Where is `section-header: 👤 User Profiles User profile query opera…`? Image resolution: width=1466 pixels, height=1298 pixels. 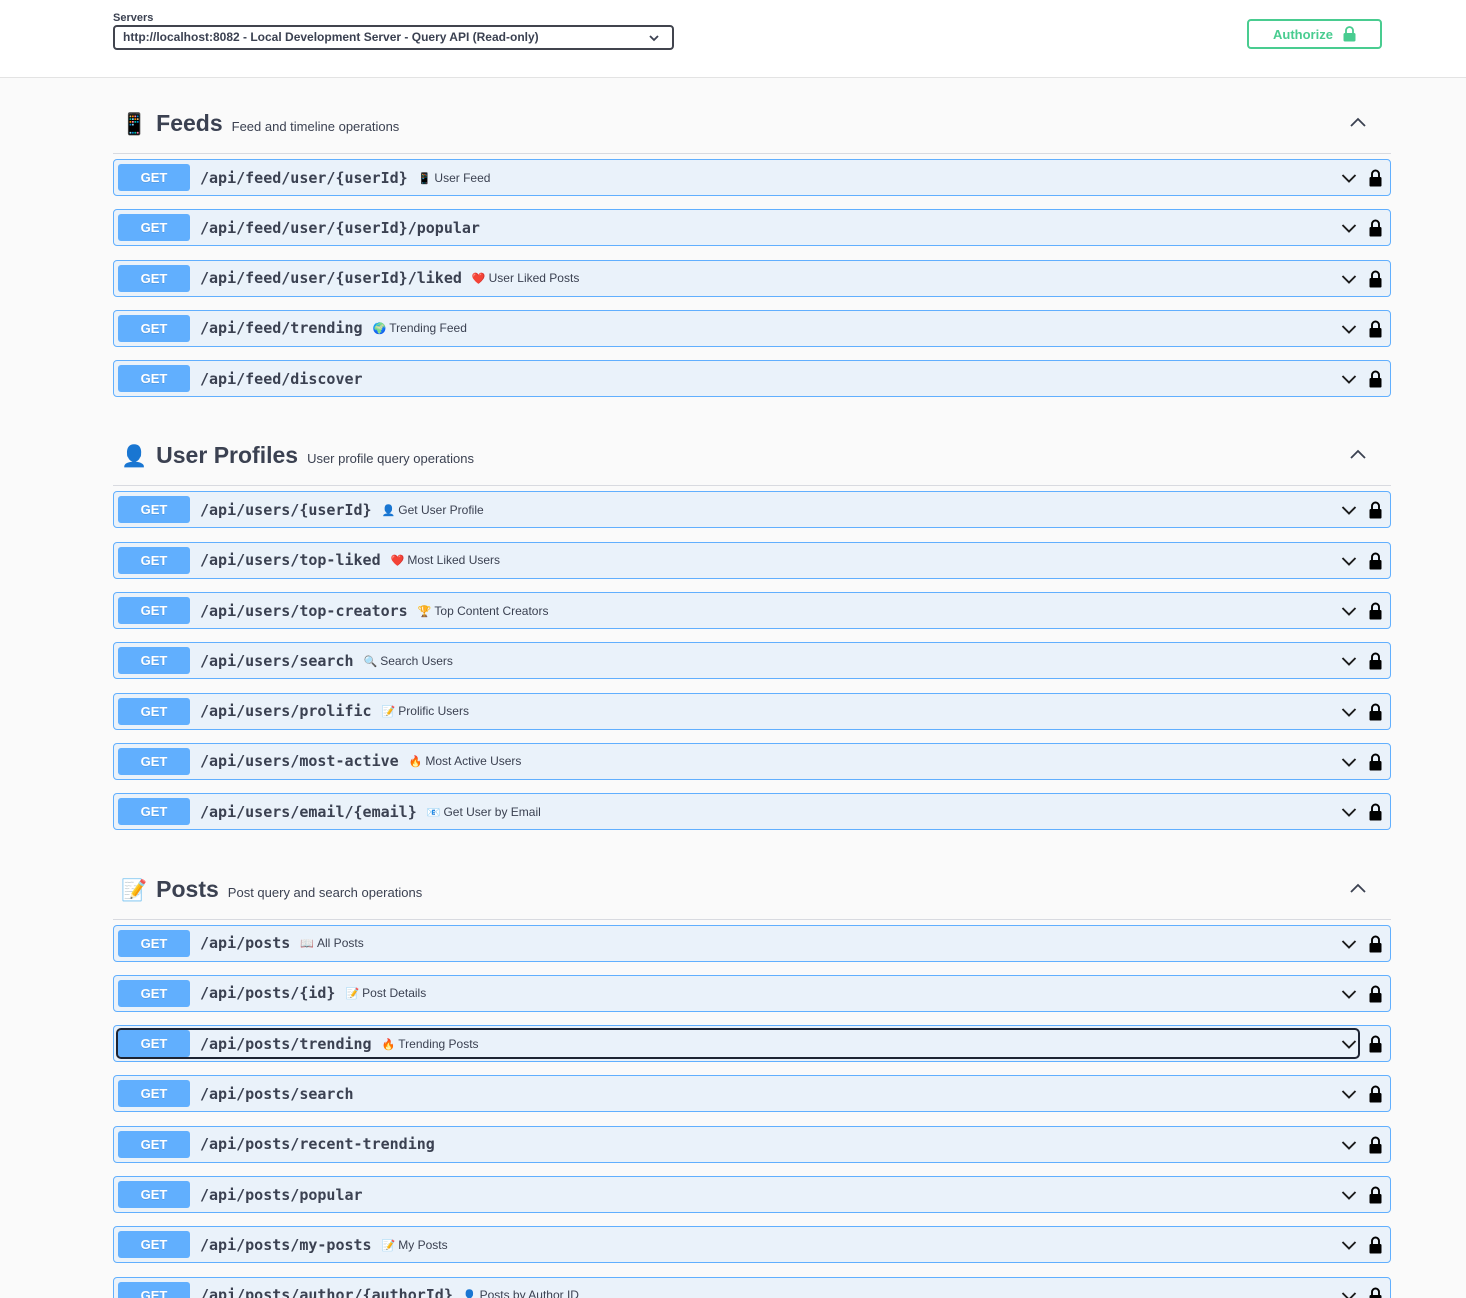 section-header: 👤 User Profiles User profile query opera… is located at coordinates (752, 448).